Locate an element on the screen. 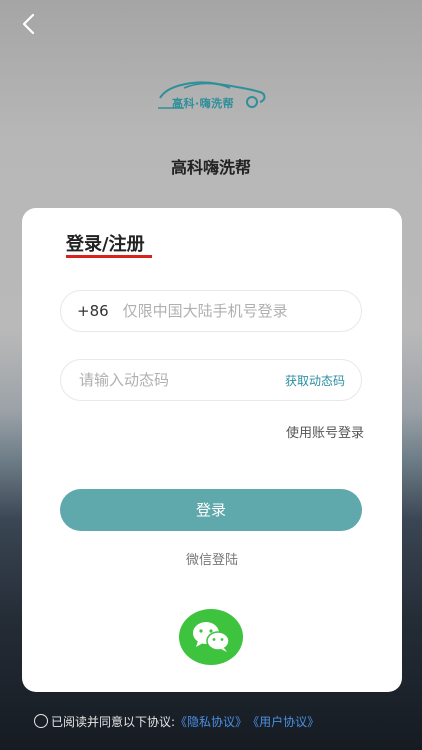  phone-field: +86 is located at coordinates (211, 311).